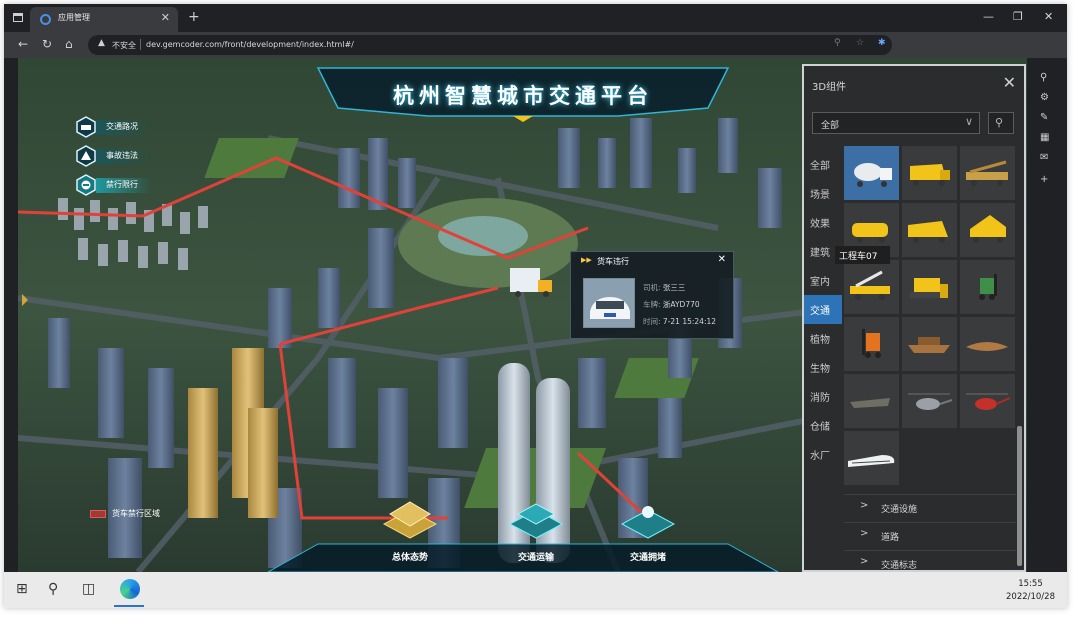  Describe the element at coordinates (930, 535) in the screenshot. I see `section-roads: > 道路` at that location.